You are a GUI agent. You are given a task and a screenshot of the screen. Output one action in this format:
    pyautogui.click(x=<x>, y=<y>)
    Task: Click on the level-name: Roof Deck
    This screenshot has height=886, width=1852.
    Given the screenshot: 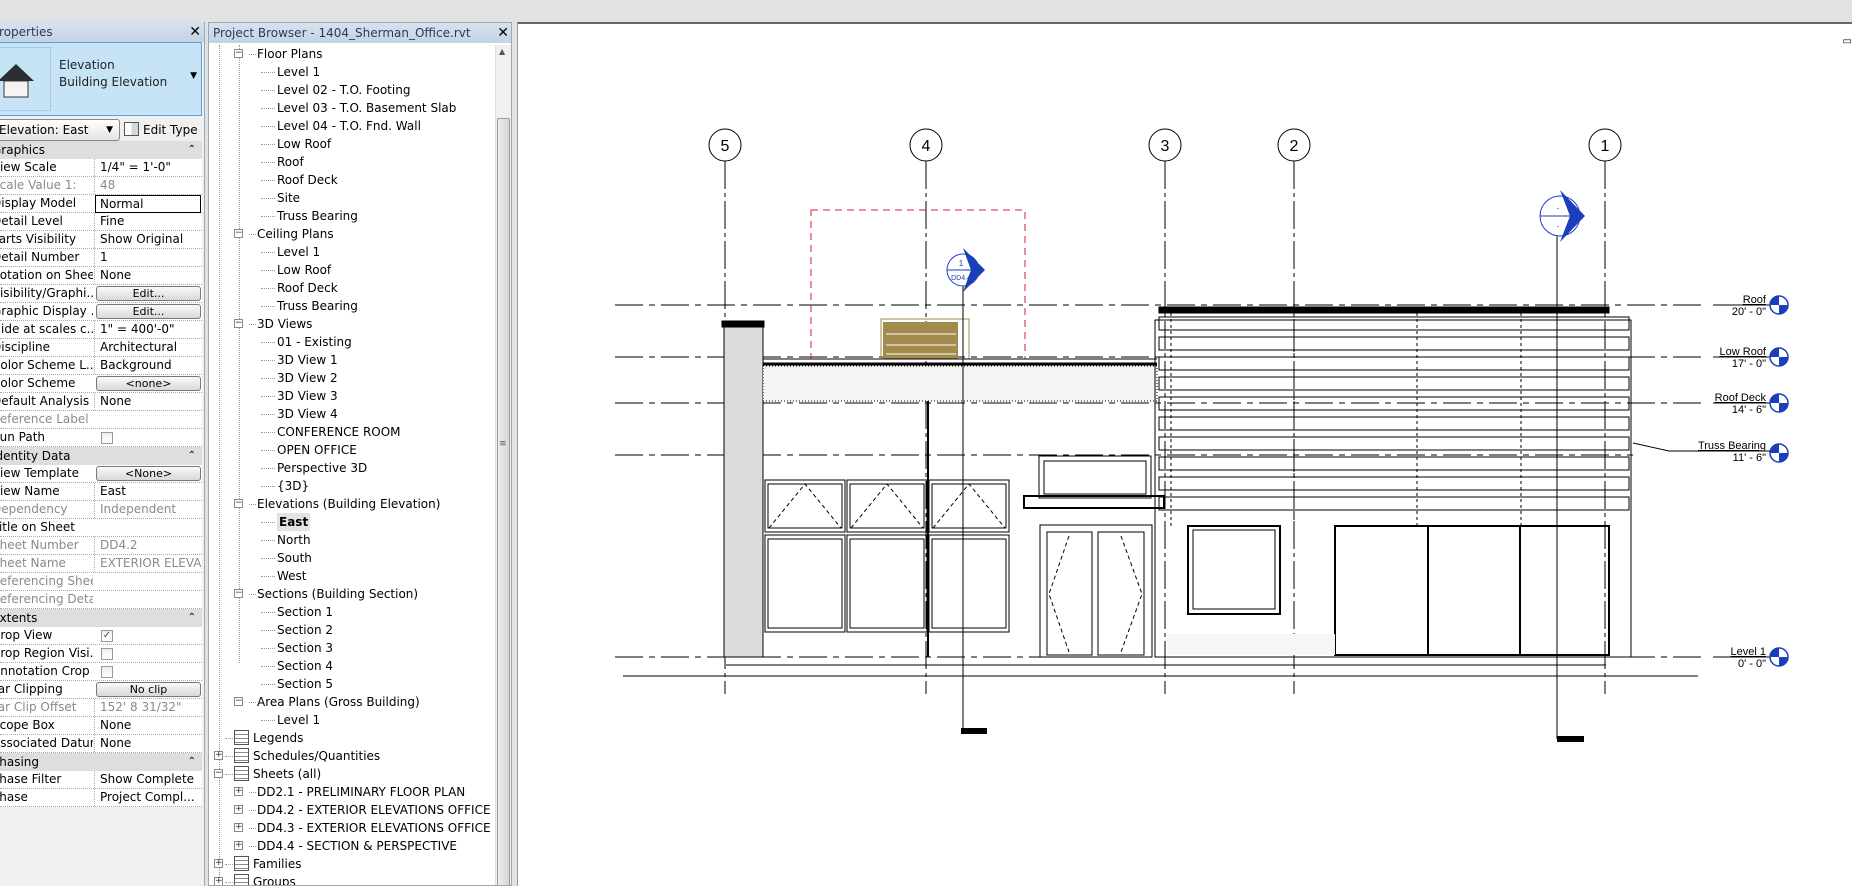 What is the action you would take?
    pyautogui.click(x=1741, y=398)
    